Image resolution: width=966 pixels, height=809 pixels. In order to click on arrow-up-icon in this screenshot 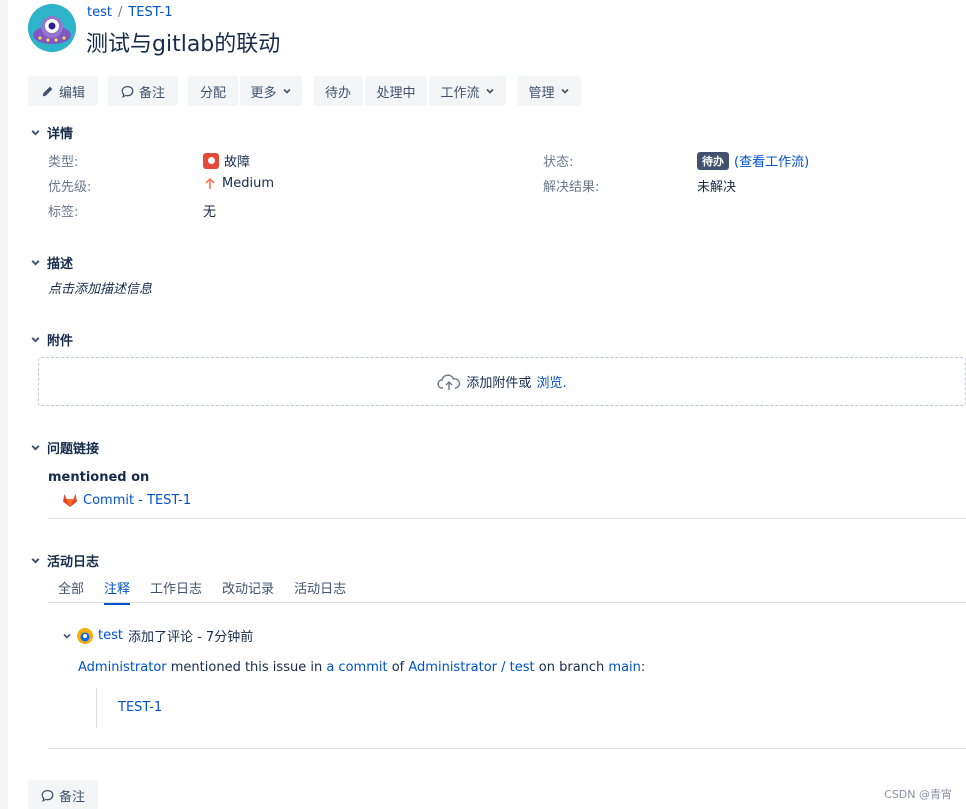, I will do `click(210, 183)`.